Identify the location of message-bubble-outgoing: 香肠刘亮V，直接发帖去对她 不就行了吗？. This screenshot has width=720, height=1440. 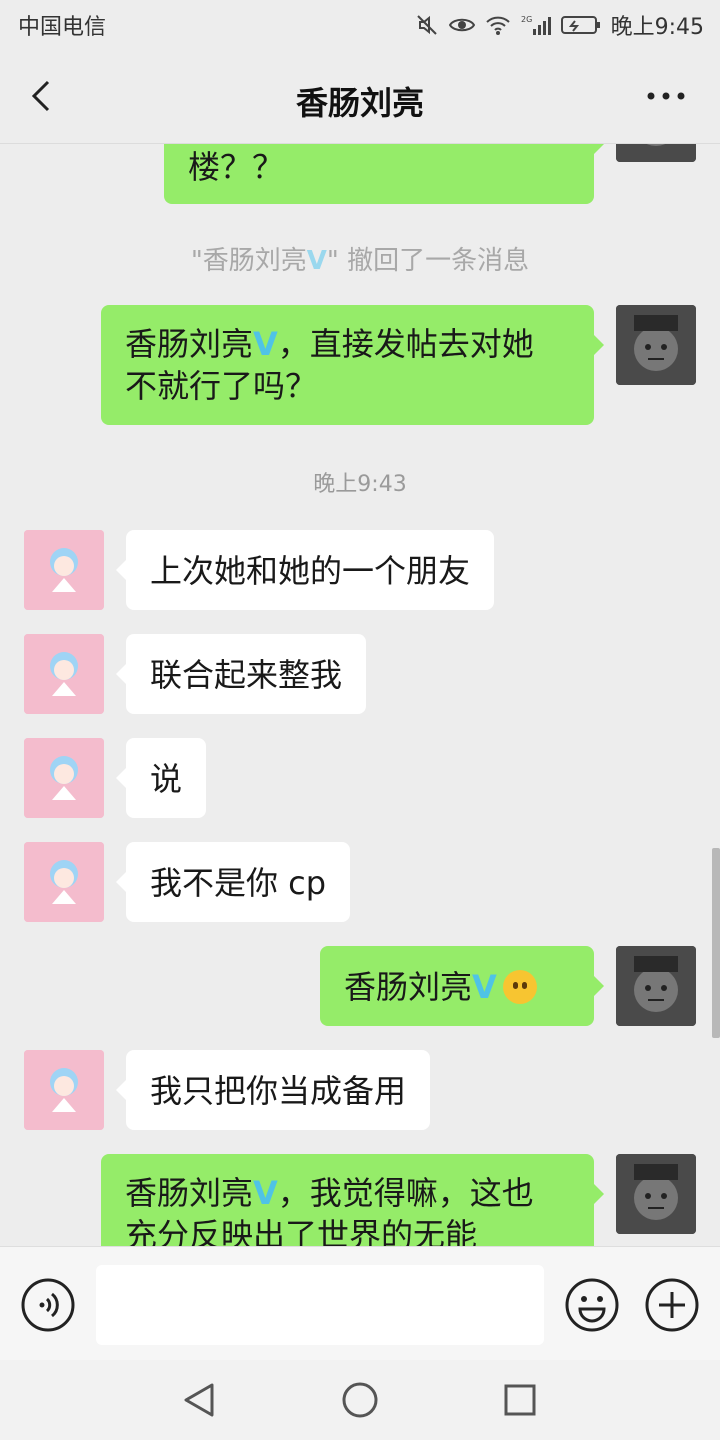
(352, 365).